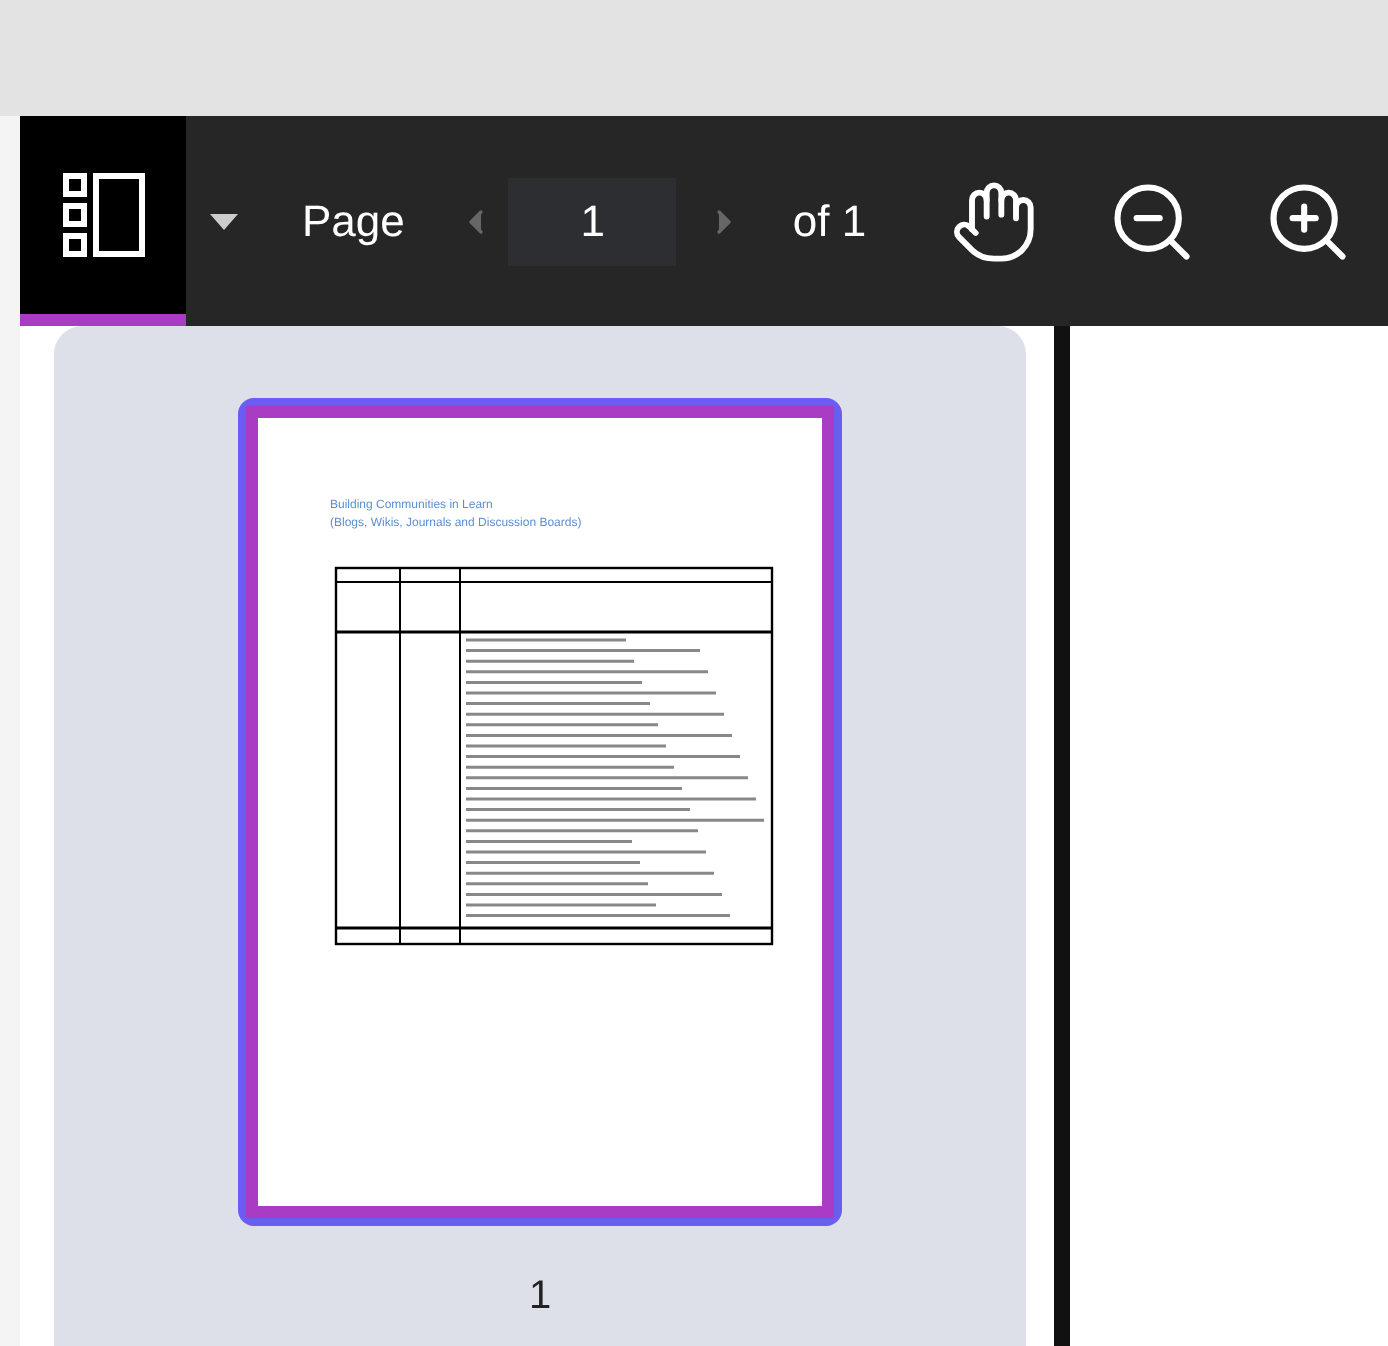 This screenshot has height=1346, width=1388. What do you see at coordinates (829, 222) in the screenshot?
I see `page-total: of 1` at bounding box center [829, 222].